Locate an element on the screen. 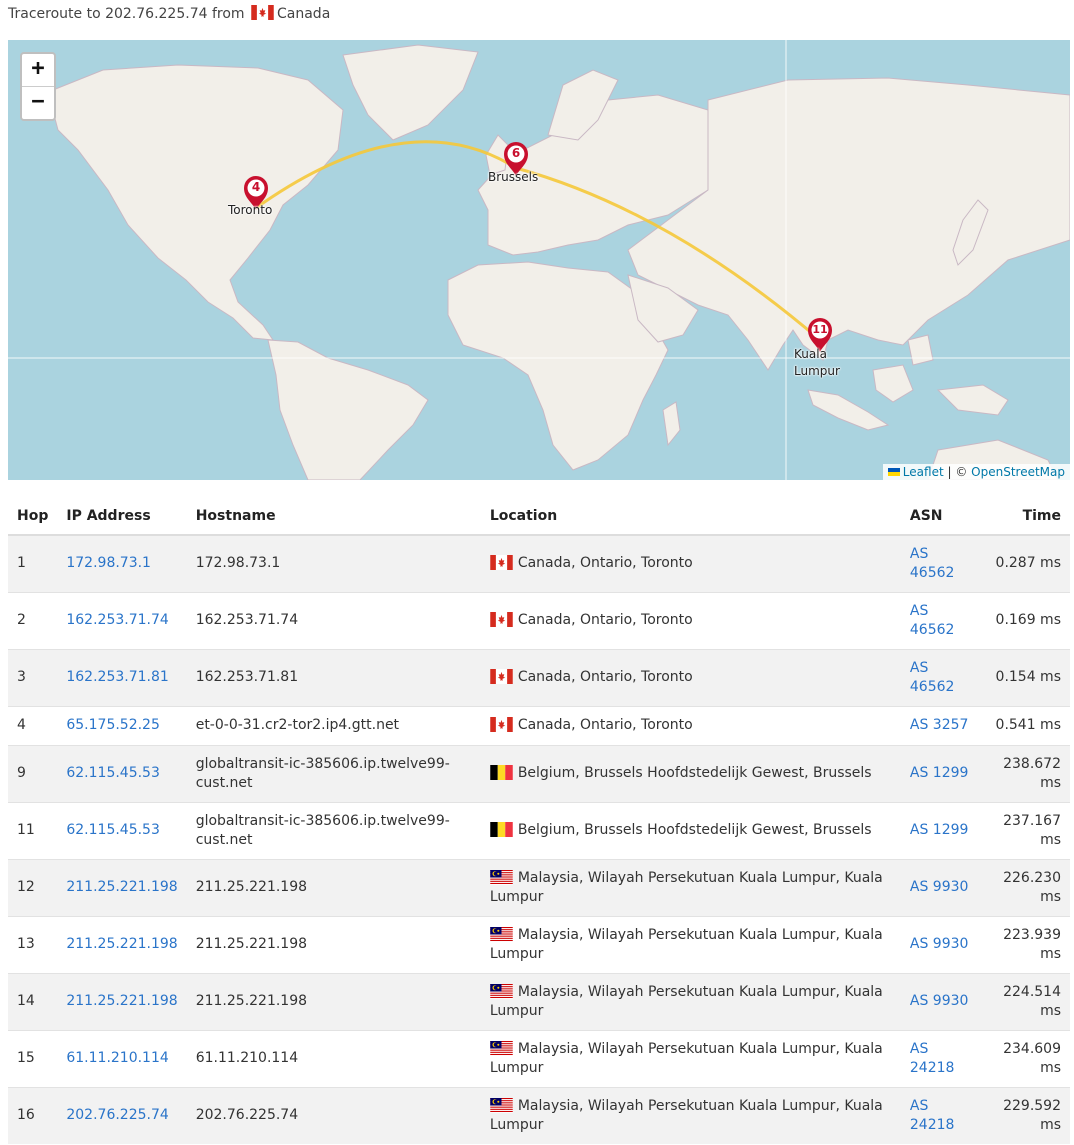 The height and width of the screenshot is (1145, 1074). marker-label-brussels: Brussels is located at coordinates (513, 177).